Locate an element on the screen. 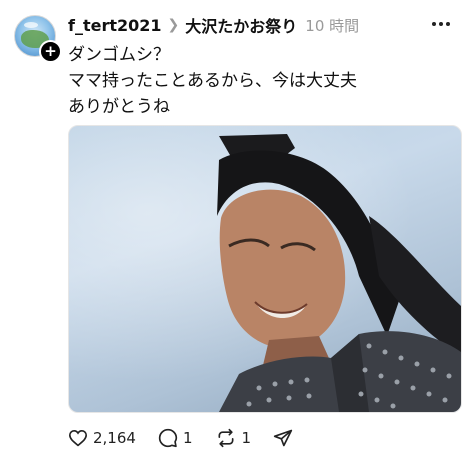  post-actions: 2,164 1 1 is located at coordinates (194, 438).